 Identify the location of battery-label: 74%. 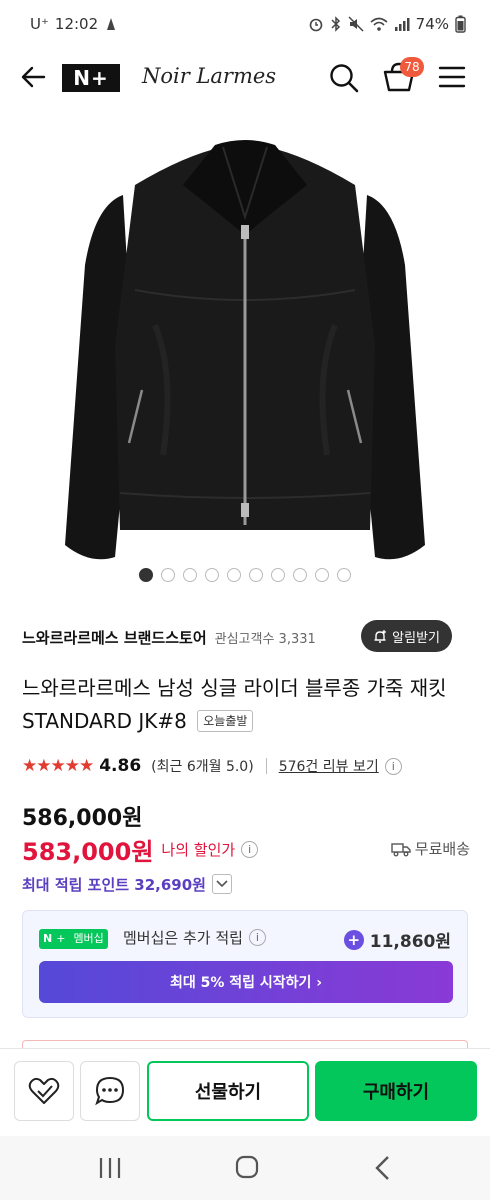
(432, 24).